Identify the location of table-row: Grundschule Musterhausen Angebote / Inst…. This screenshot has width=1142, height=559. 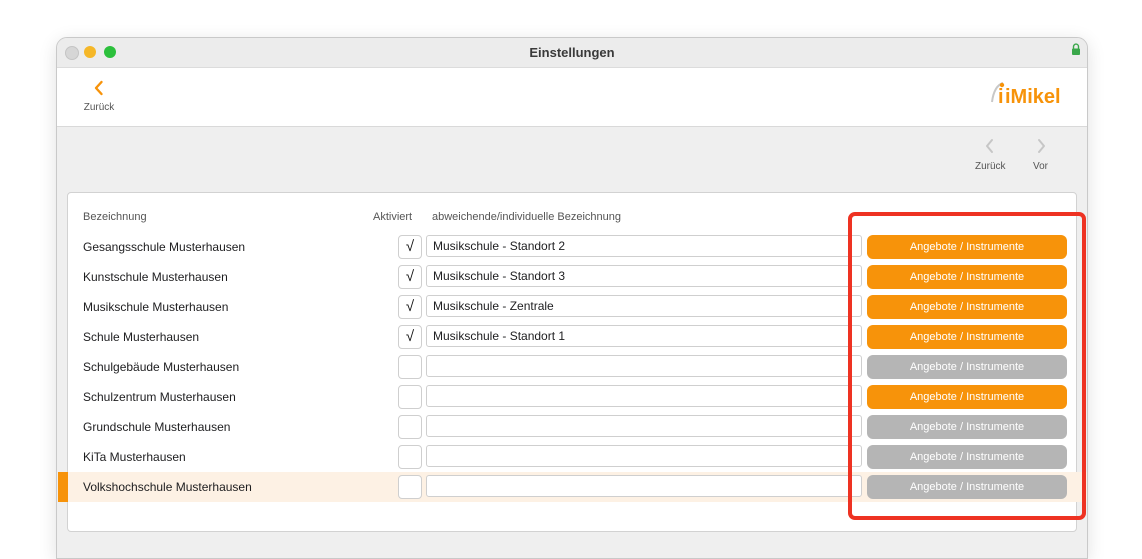
(577, 427).